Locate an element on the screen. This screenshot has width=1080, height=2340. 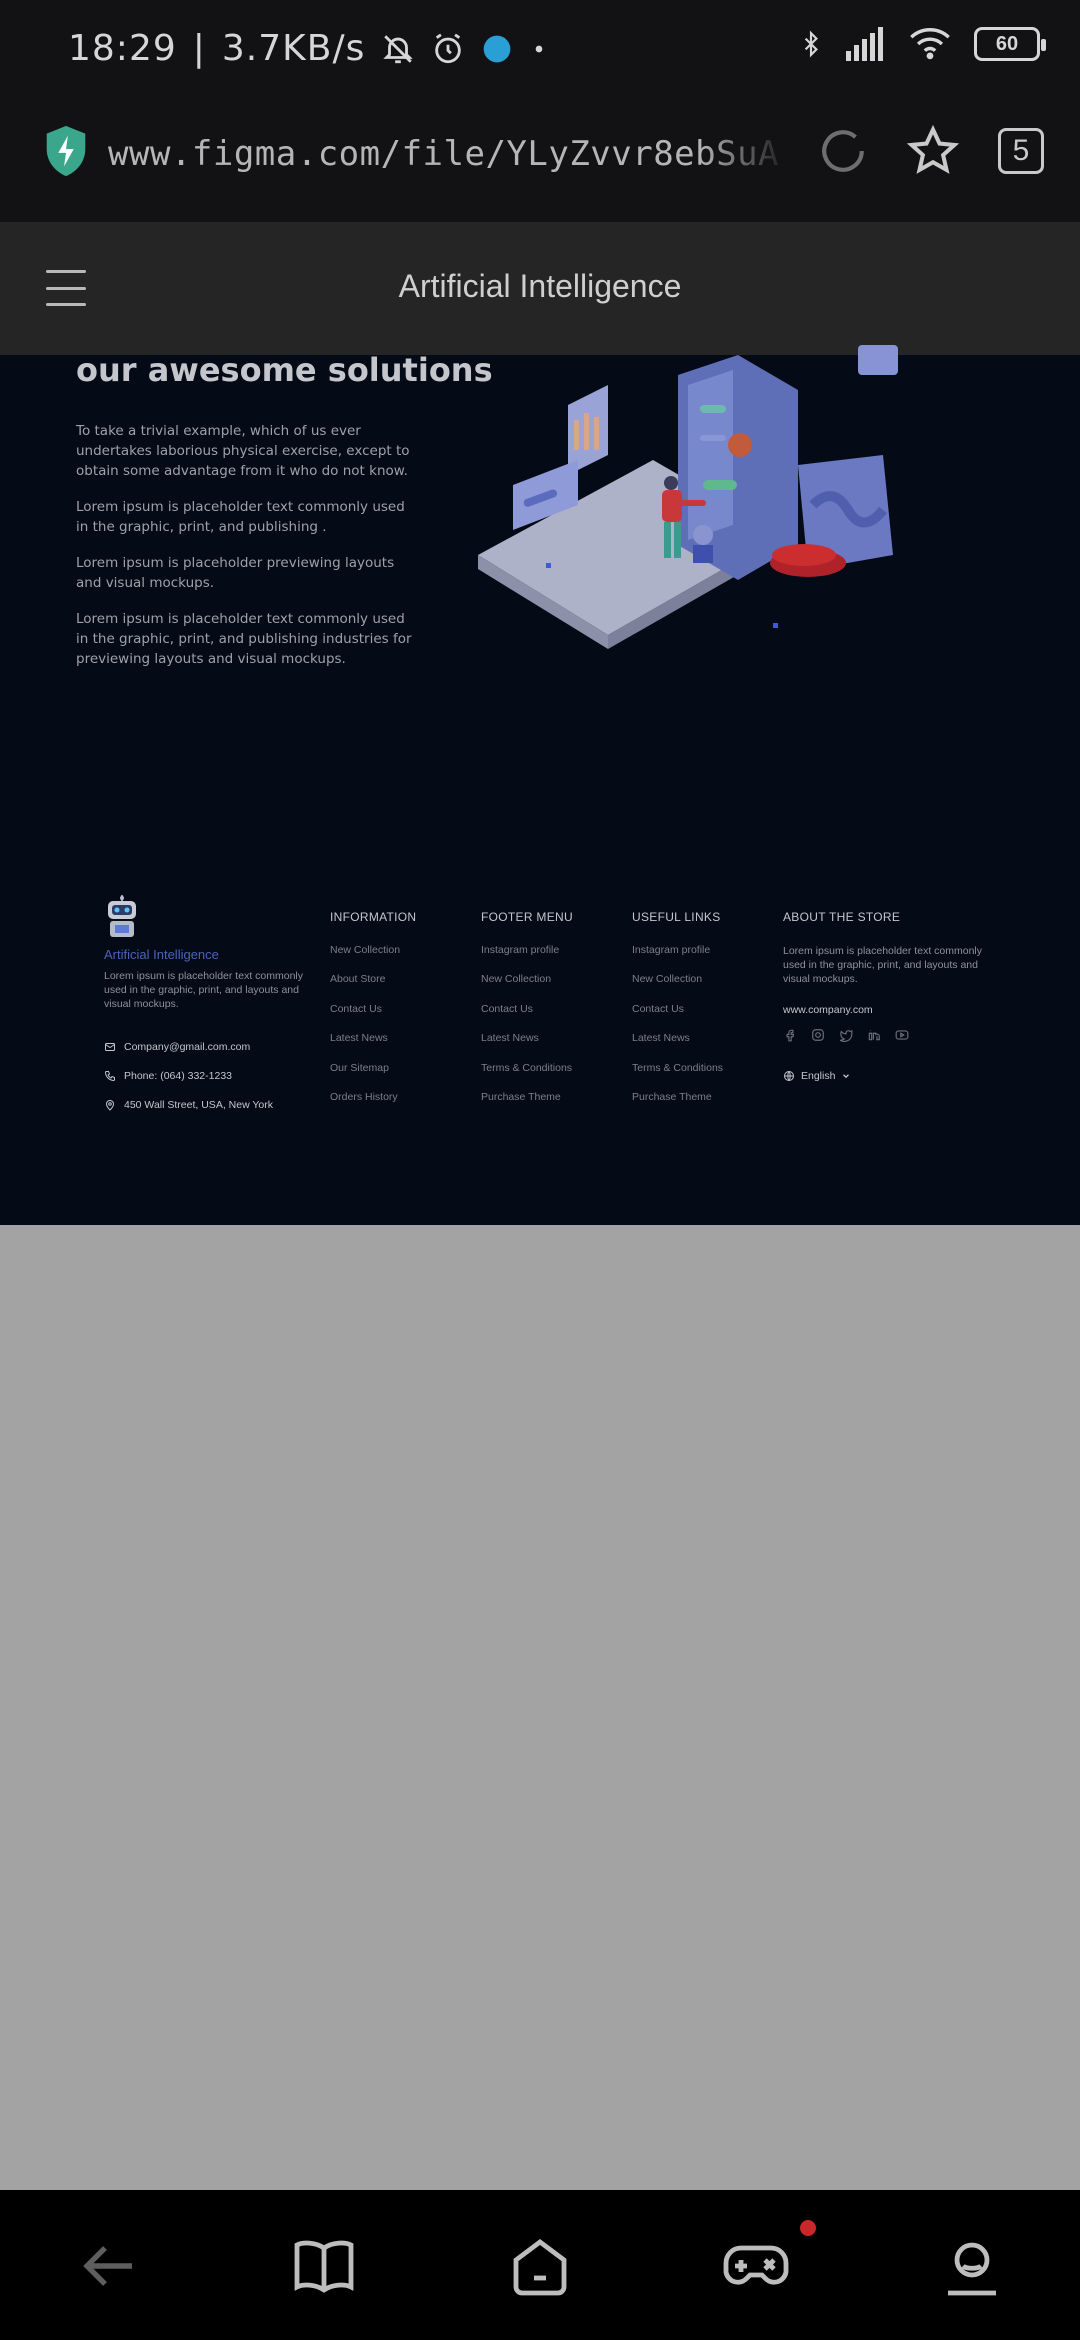
dot-icon is located at coordinates (539, 48).